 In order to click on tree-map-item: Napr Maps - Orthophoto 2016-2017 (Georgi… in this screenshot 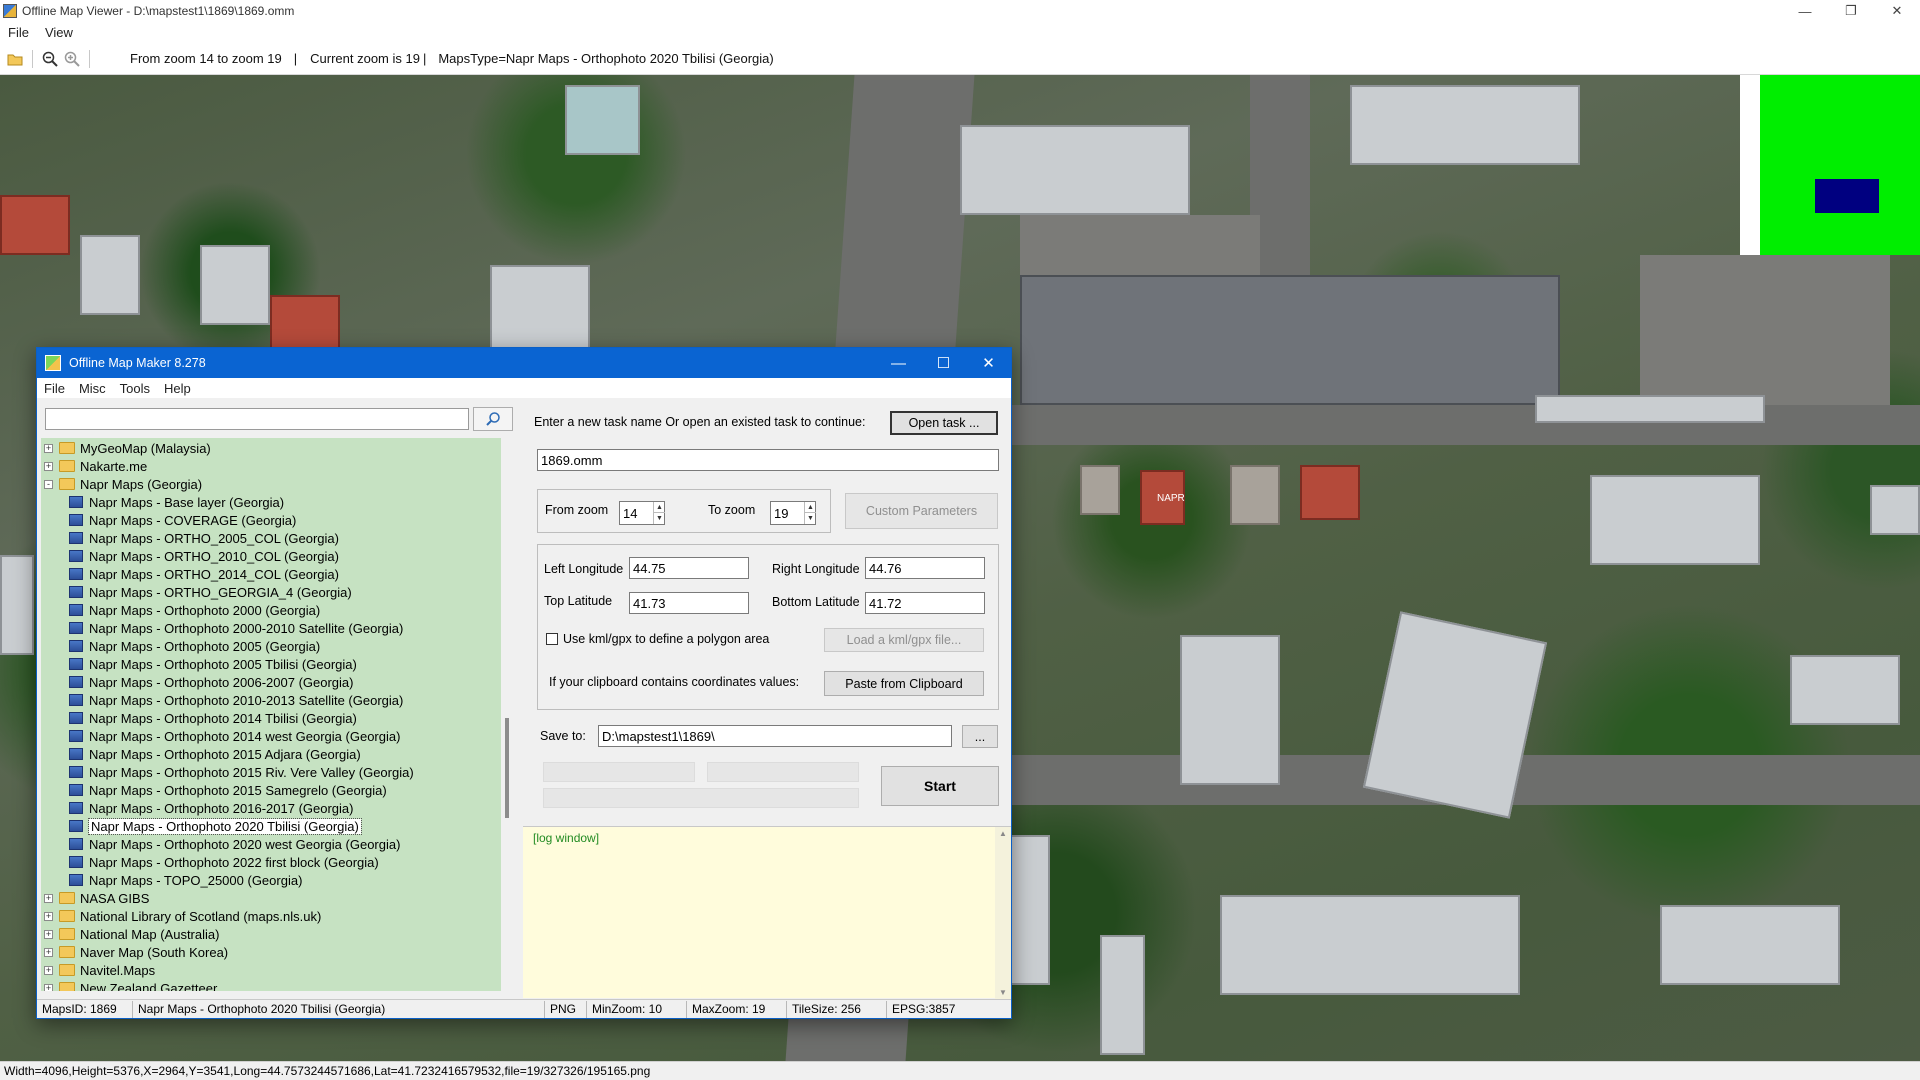, I will do `click(211, 808)`.